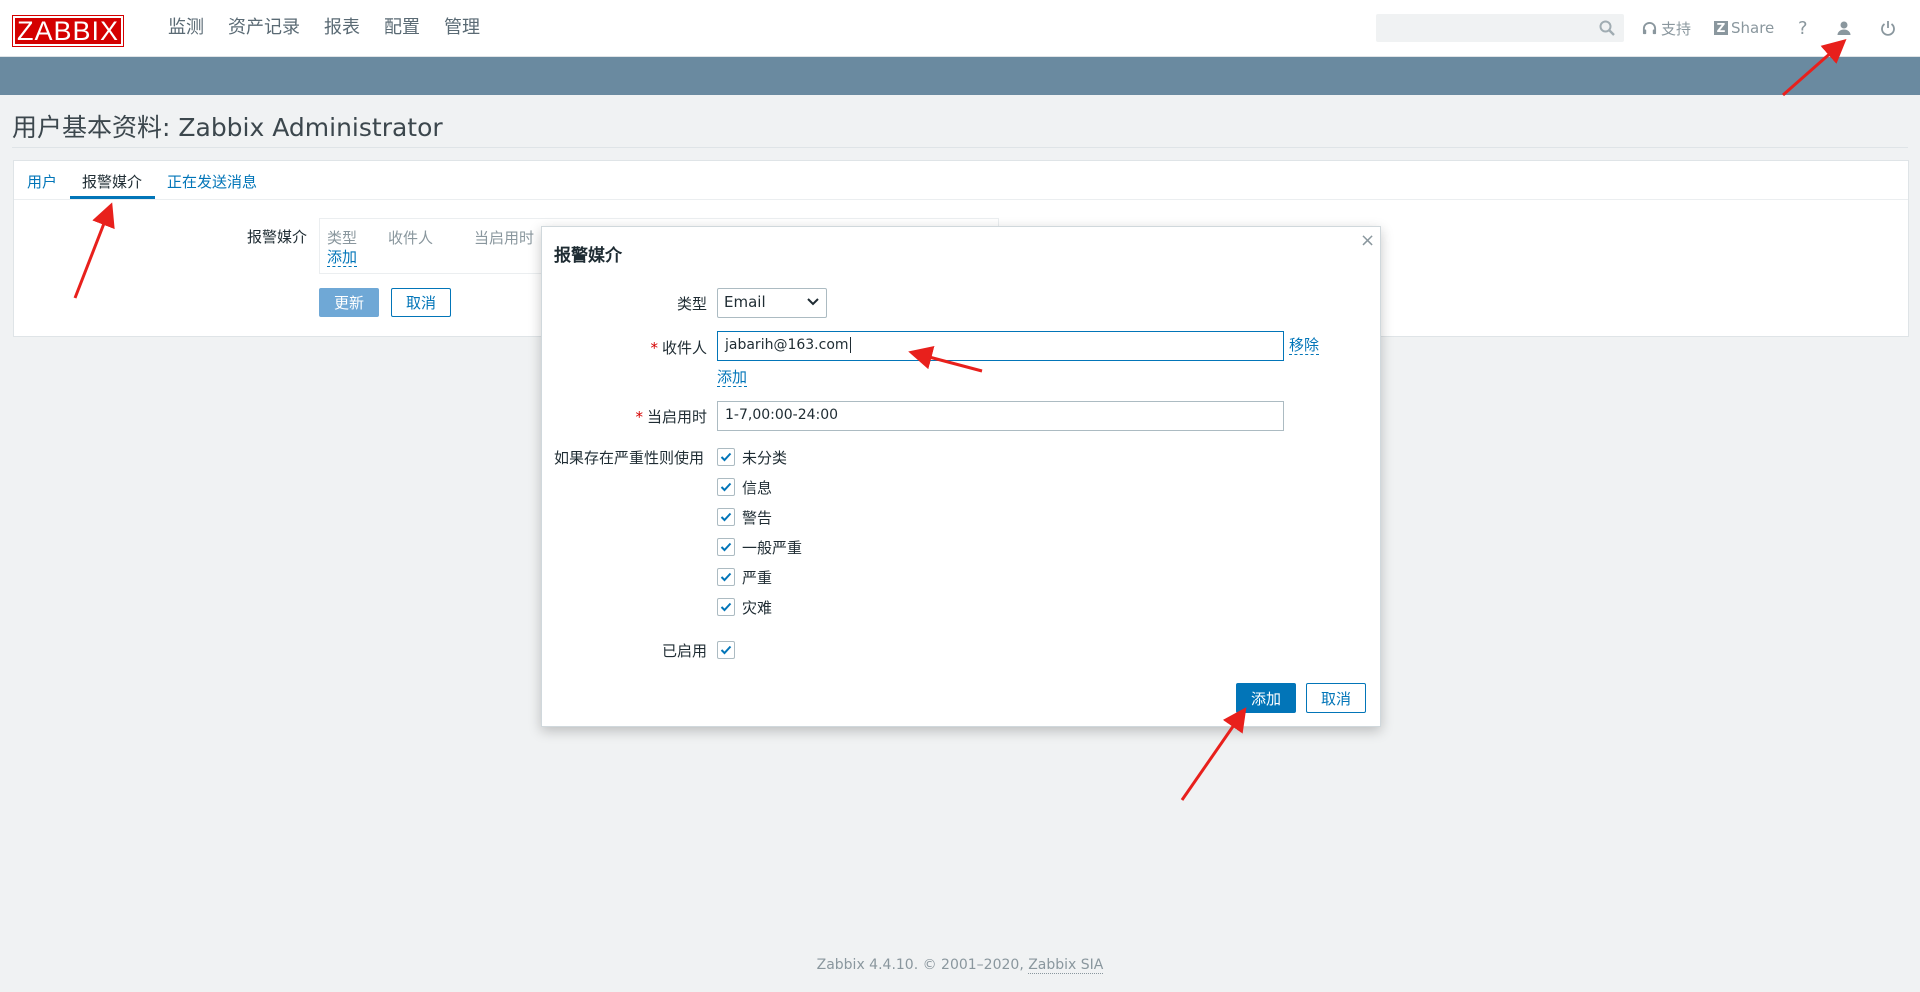  Describe the element at coordinates (1500, 28) in the screenshot. I see `search-input` at that location.